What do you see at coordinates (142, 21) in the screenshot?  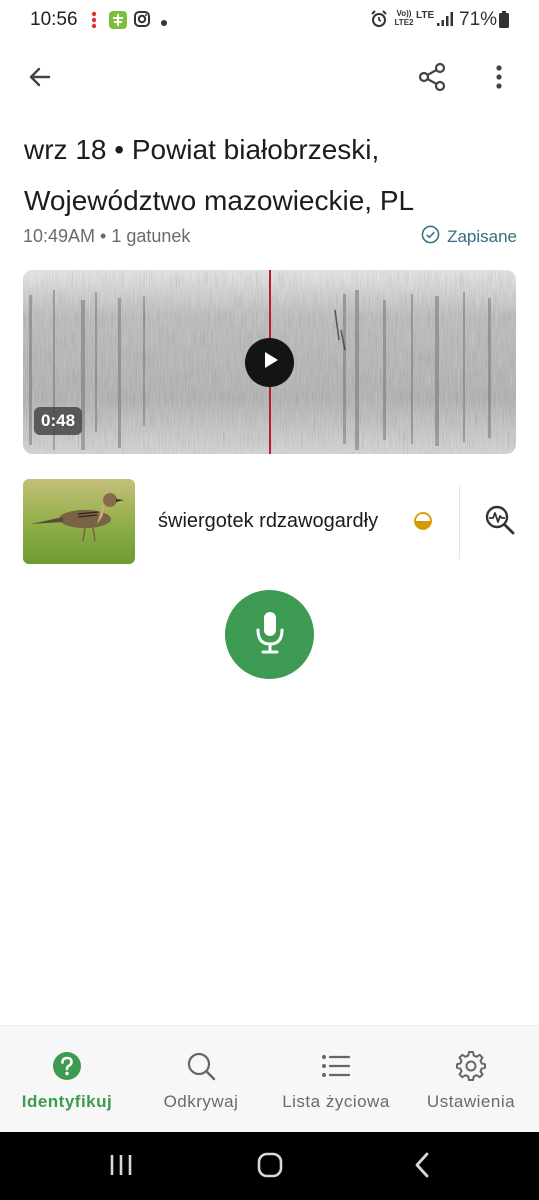 I see `instagram-icon` at bounding box center [142, 21].